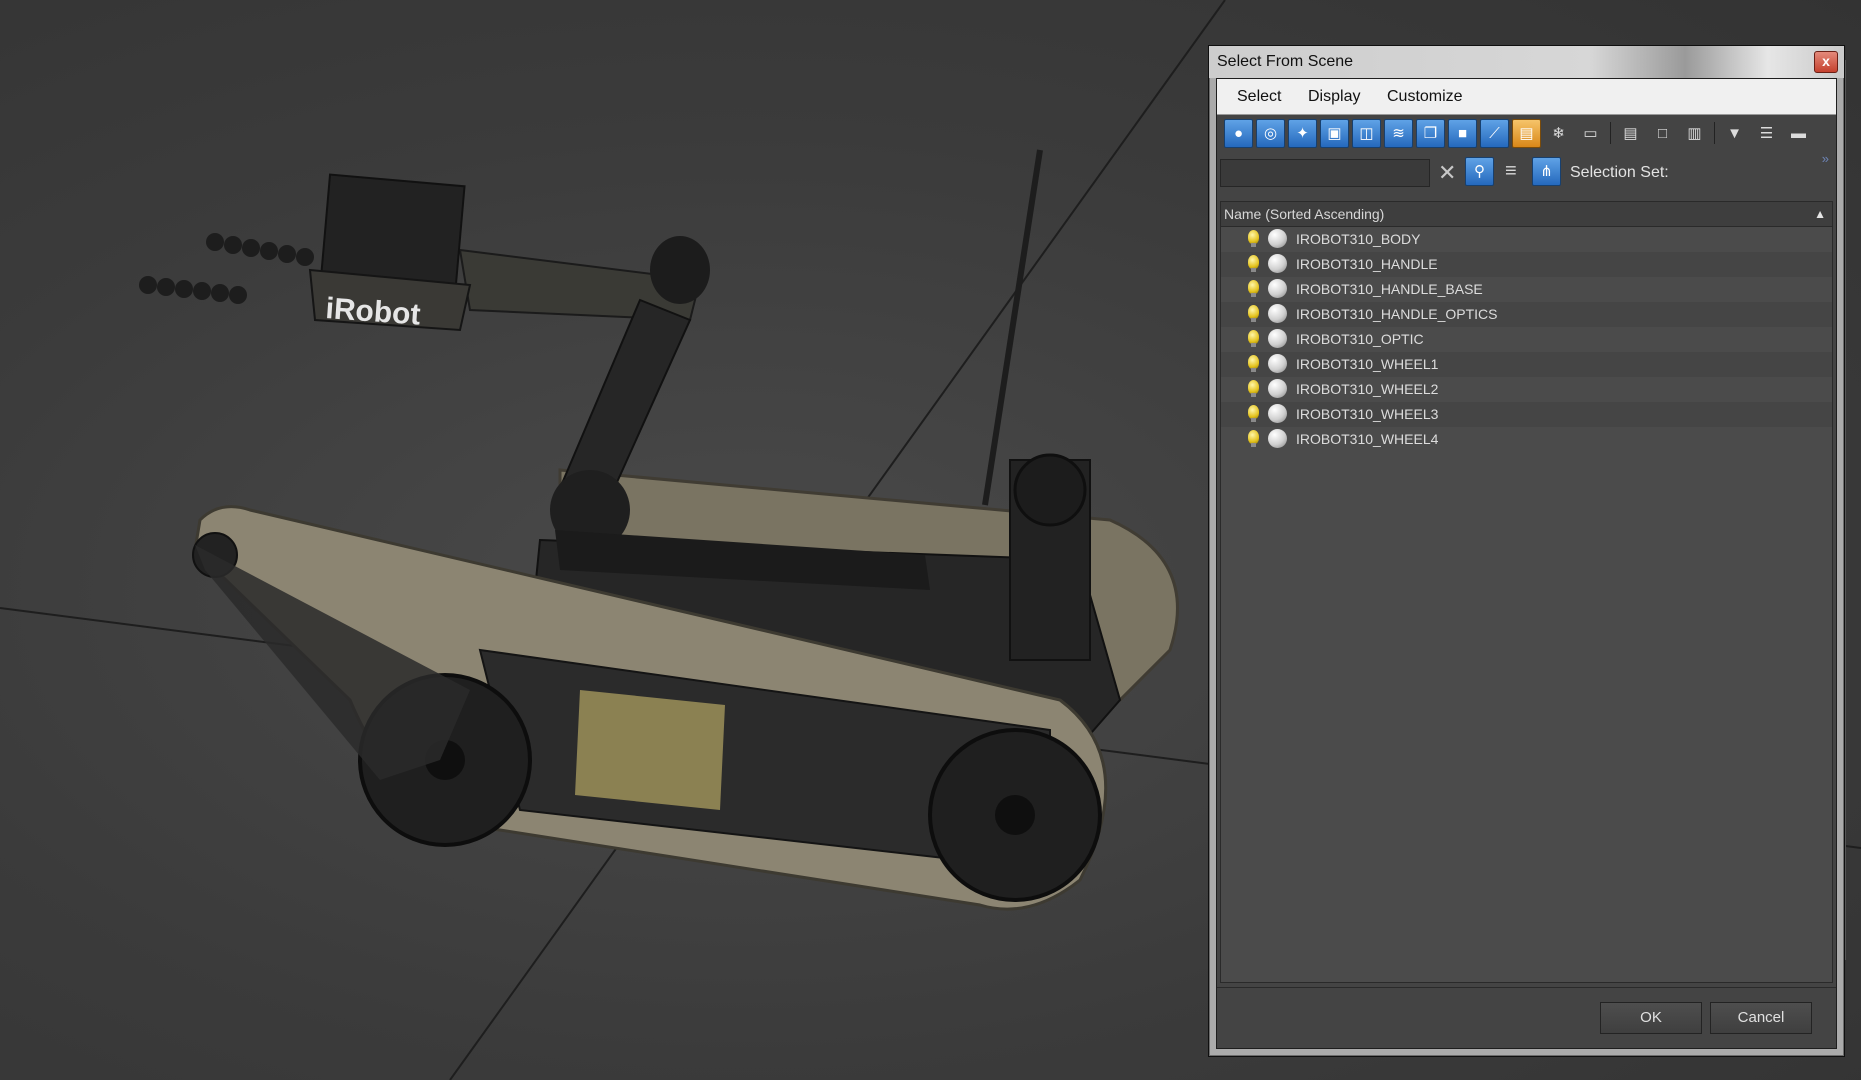 This screenshot has height=1080, width=1861. What do you see at coordinates (1734, 133) in the screenshot?
I see `filter-icon: ▼` at bounding box center [1734, 133].